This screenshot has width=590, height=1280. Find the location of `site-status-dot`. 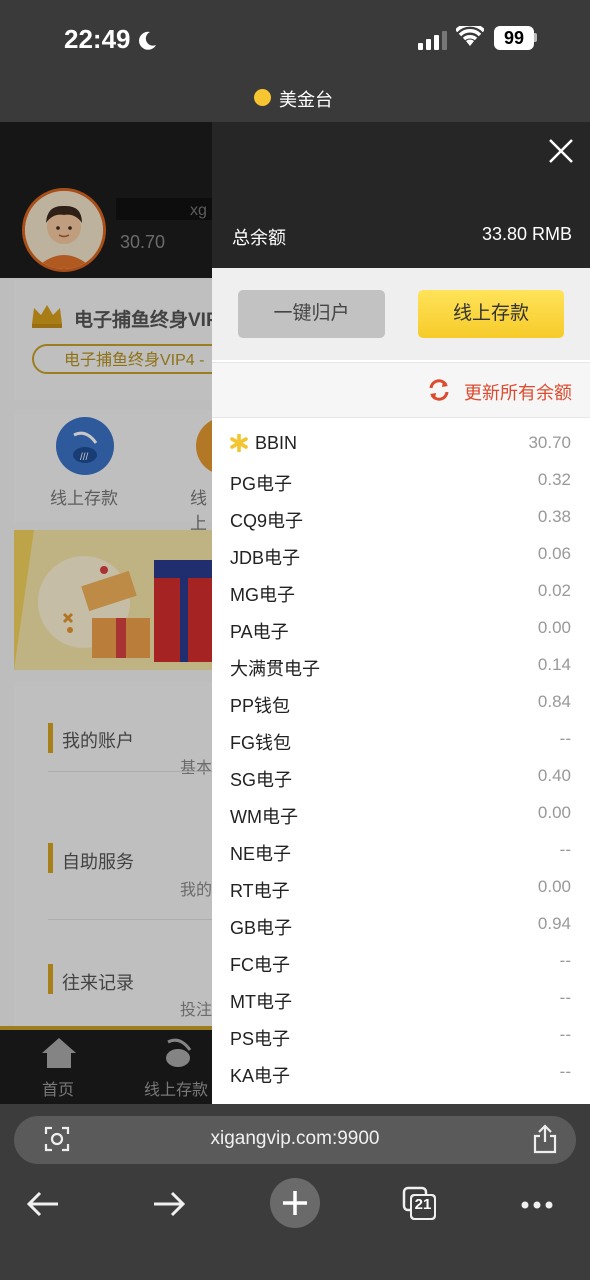

site-status-dot is located at coordinates (262, 97).